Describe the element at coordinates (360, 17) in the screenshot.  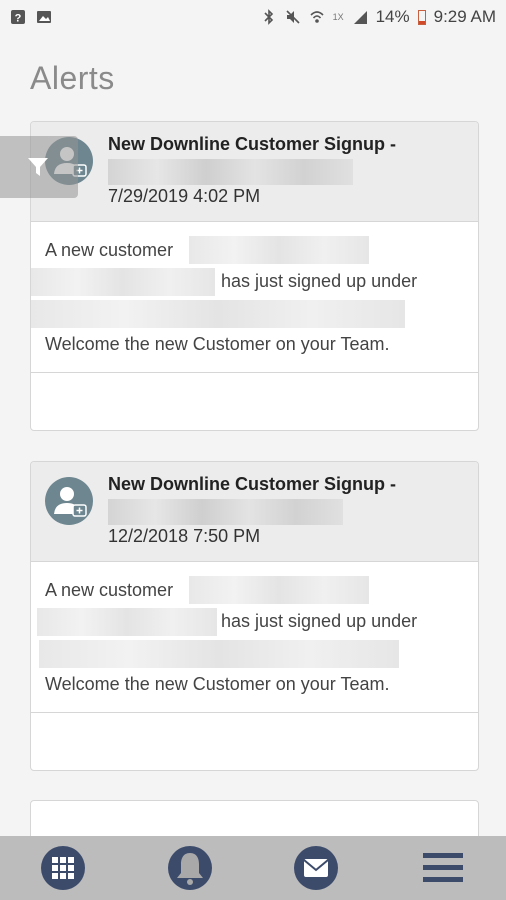
I see `signal-icon` at that location.